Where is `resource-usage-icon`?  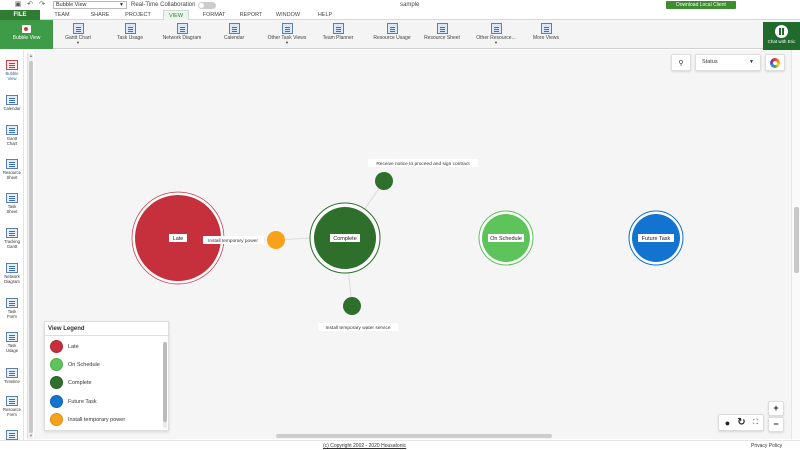 resource-usage-icon is located at coordinates (392, 28).